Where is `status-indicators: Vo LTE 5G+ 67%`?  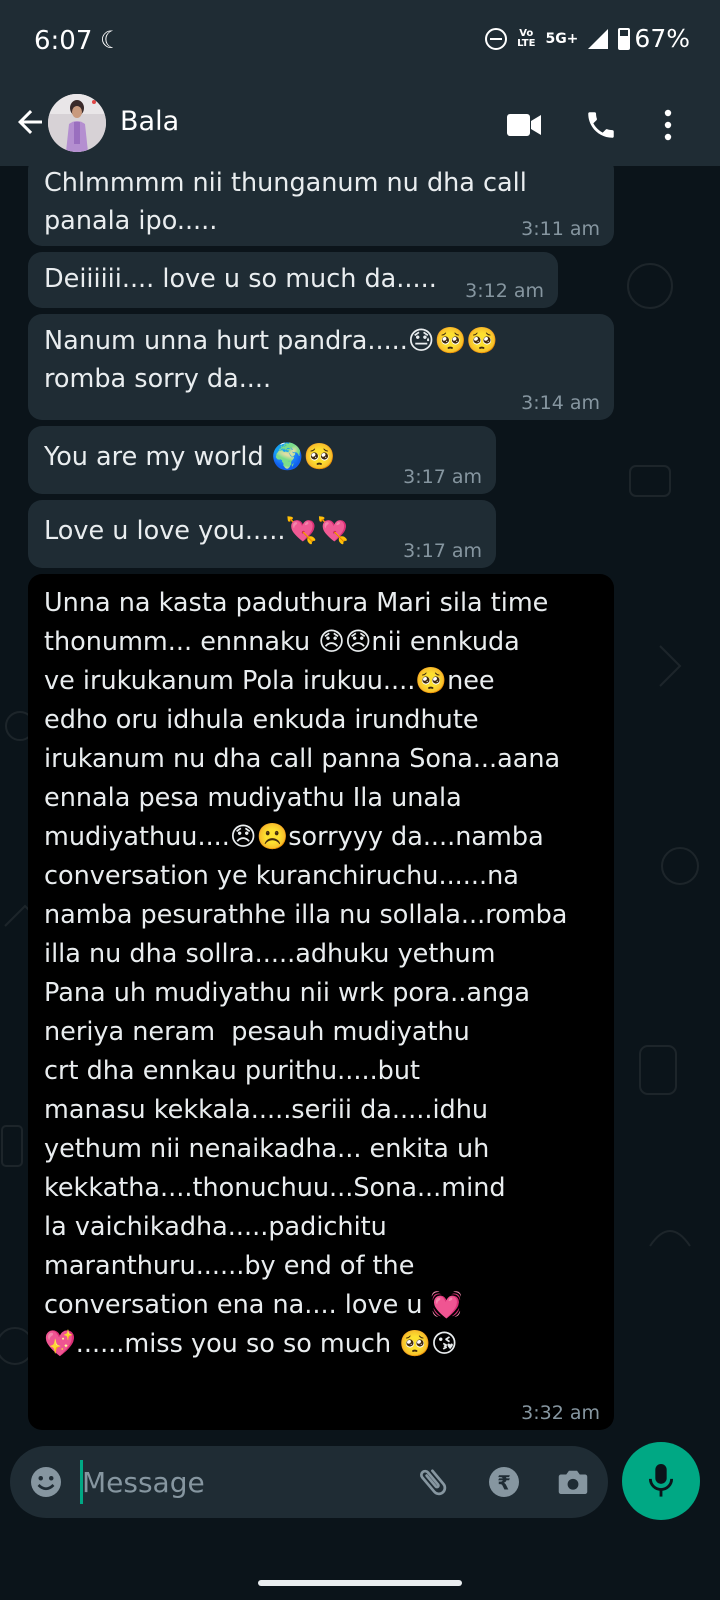
status-indicators: Vo LTE 5G+ 67% is located at coordinates (587, 38).